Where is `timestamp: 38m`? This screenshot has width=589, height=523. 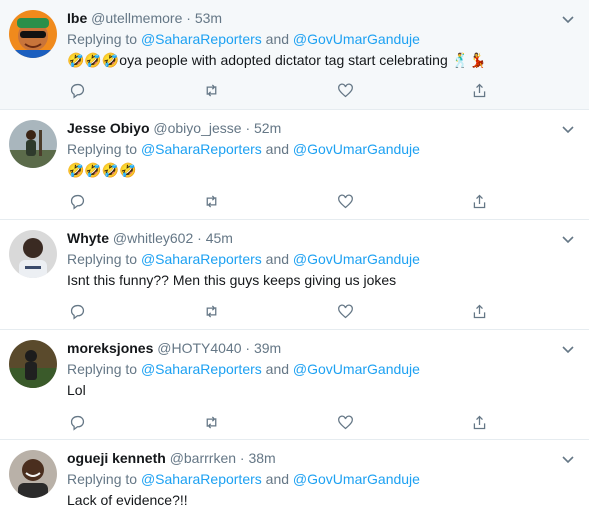
timestamp: 38m is located at coordinates (261, 458).